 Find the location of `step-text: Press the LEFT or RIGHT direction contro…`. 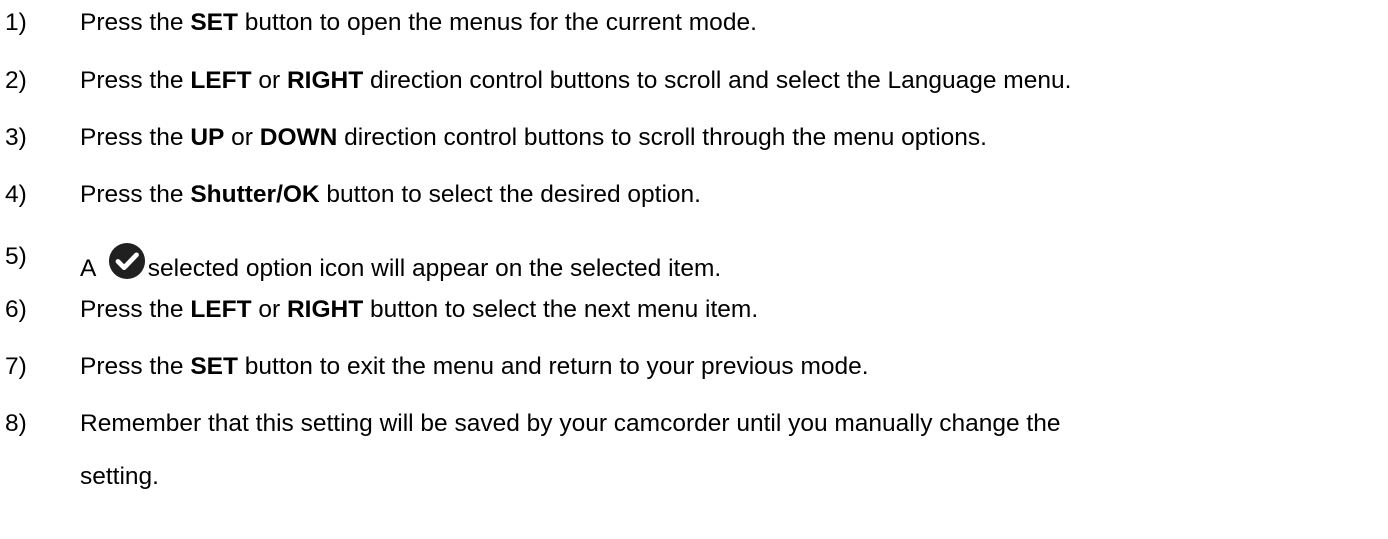

step-text: Press the LEFT or RIGHT direction contro… is located at coordinates (576, 80).